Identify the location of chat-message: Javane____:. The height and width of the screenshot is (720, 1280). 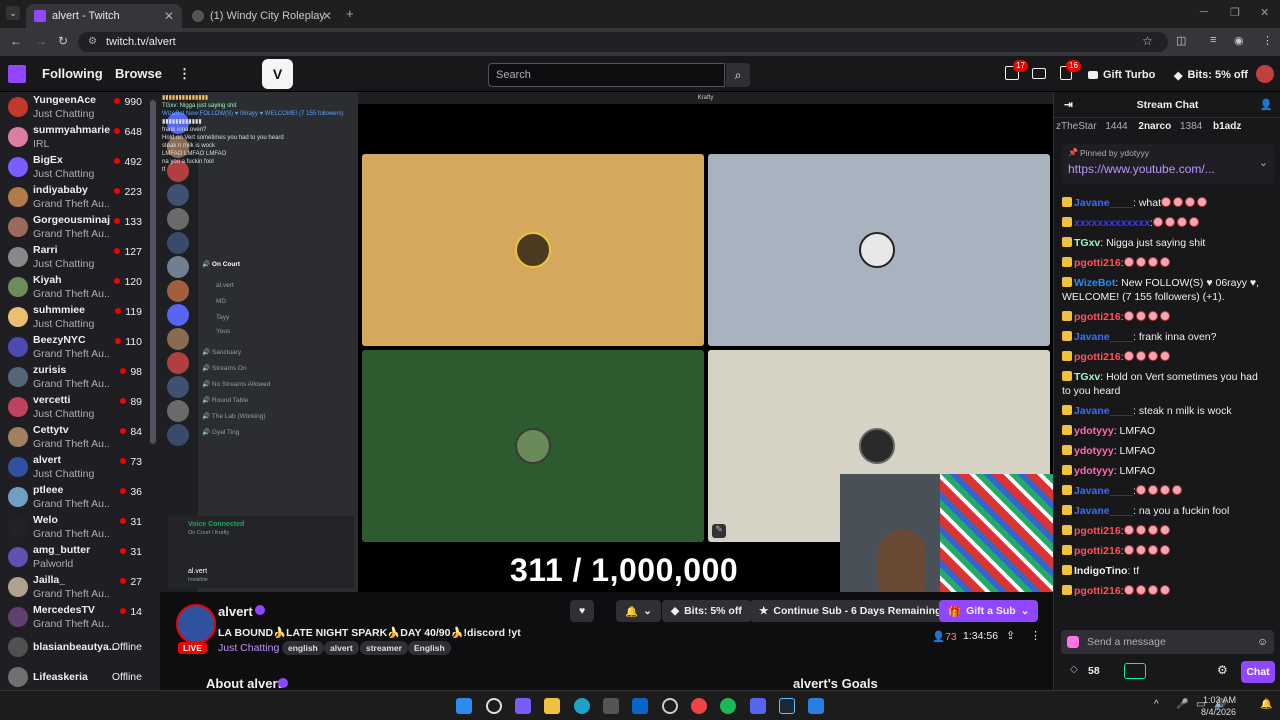
(1164, 491).